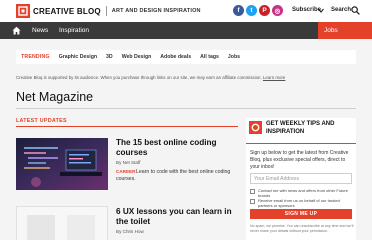 The height and width of the screenshot is (240, 372). Describe the element at coordinates (355, 10) in the screenshot. I see `search-icon` at that location.